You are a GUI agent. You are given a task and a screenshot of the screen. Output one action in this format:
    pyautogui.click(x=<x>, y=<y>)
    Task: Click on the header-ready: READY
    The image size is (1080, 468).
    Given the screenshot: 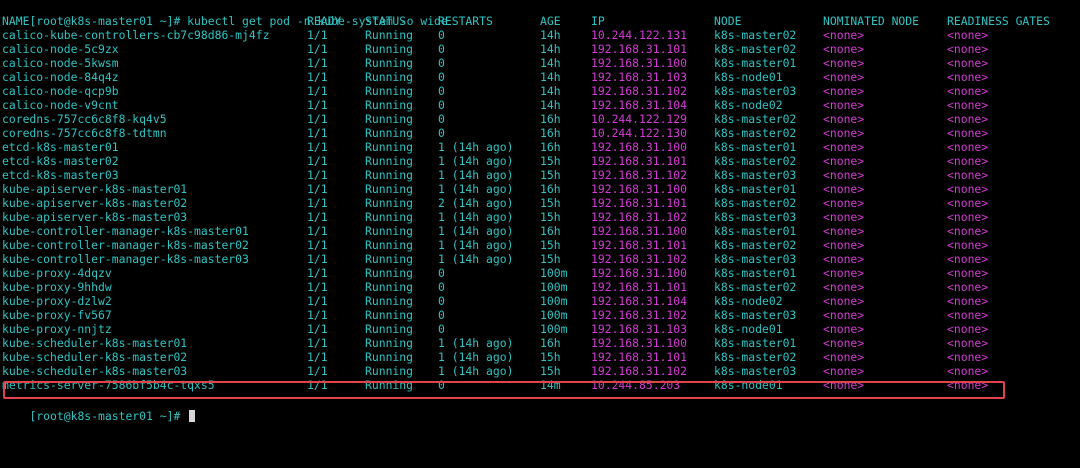 What is the action you would take?
    pyautogui.click(x=324, y=21)
    